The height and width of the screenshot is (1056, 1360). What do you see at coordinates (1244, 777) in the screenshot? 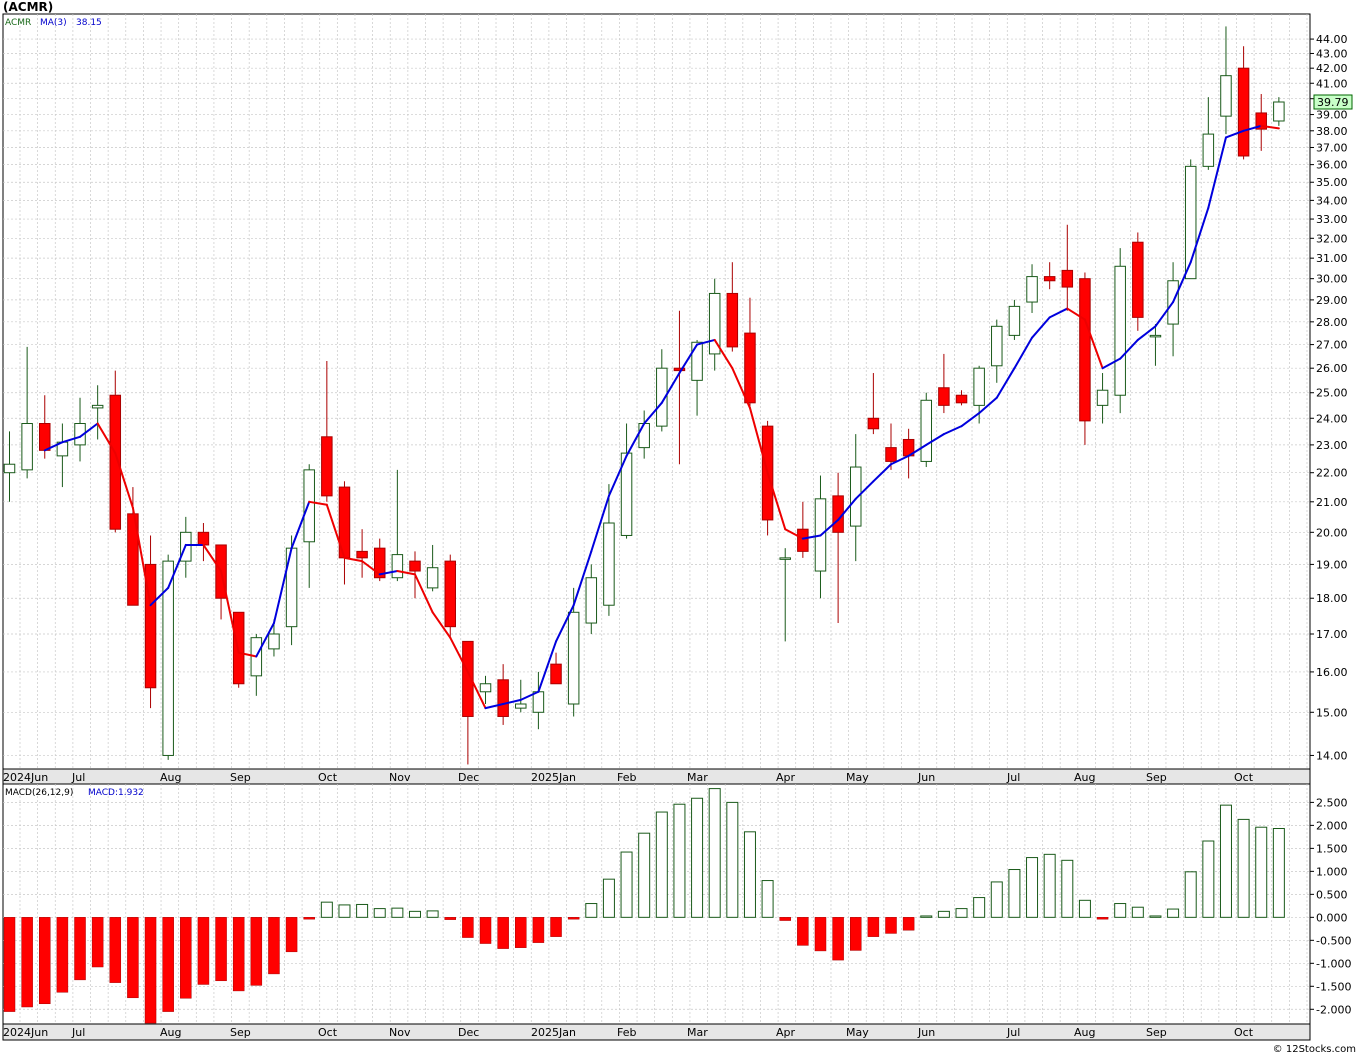
I see `x-tick-label: Oct` at bounding box center [1244, 777].